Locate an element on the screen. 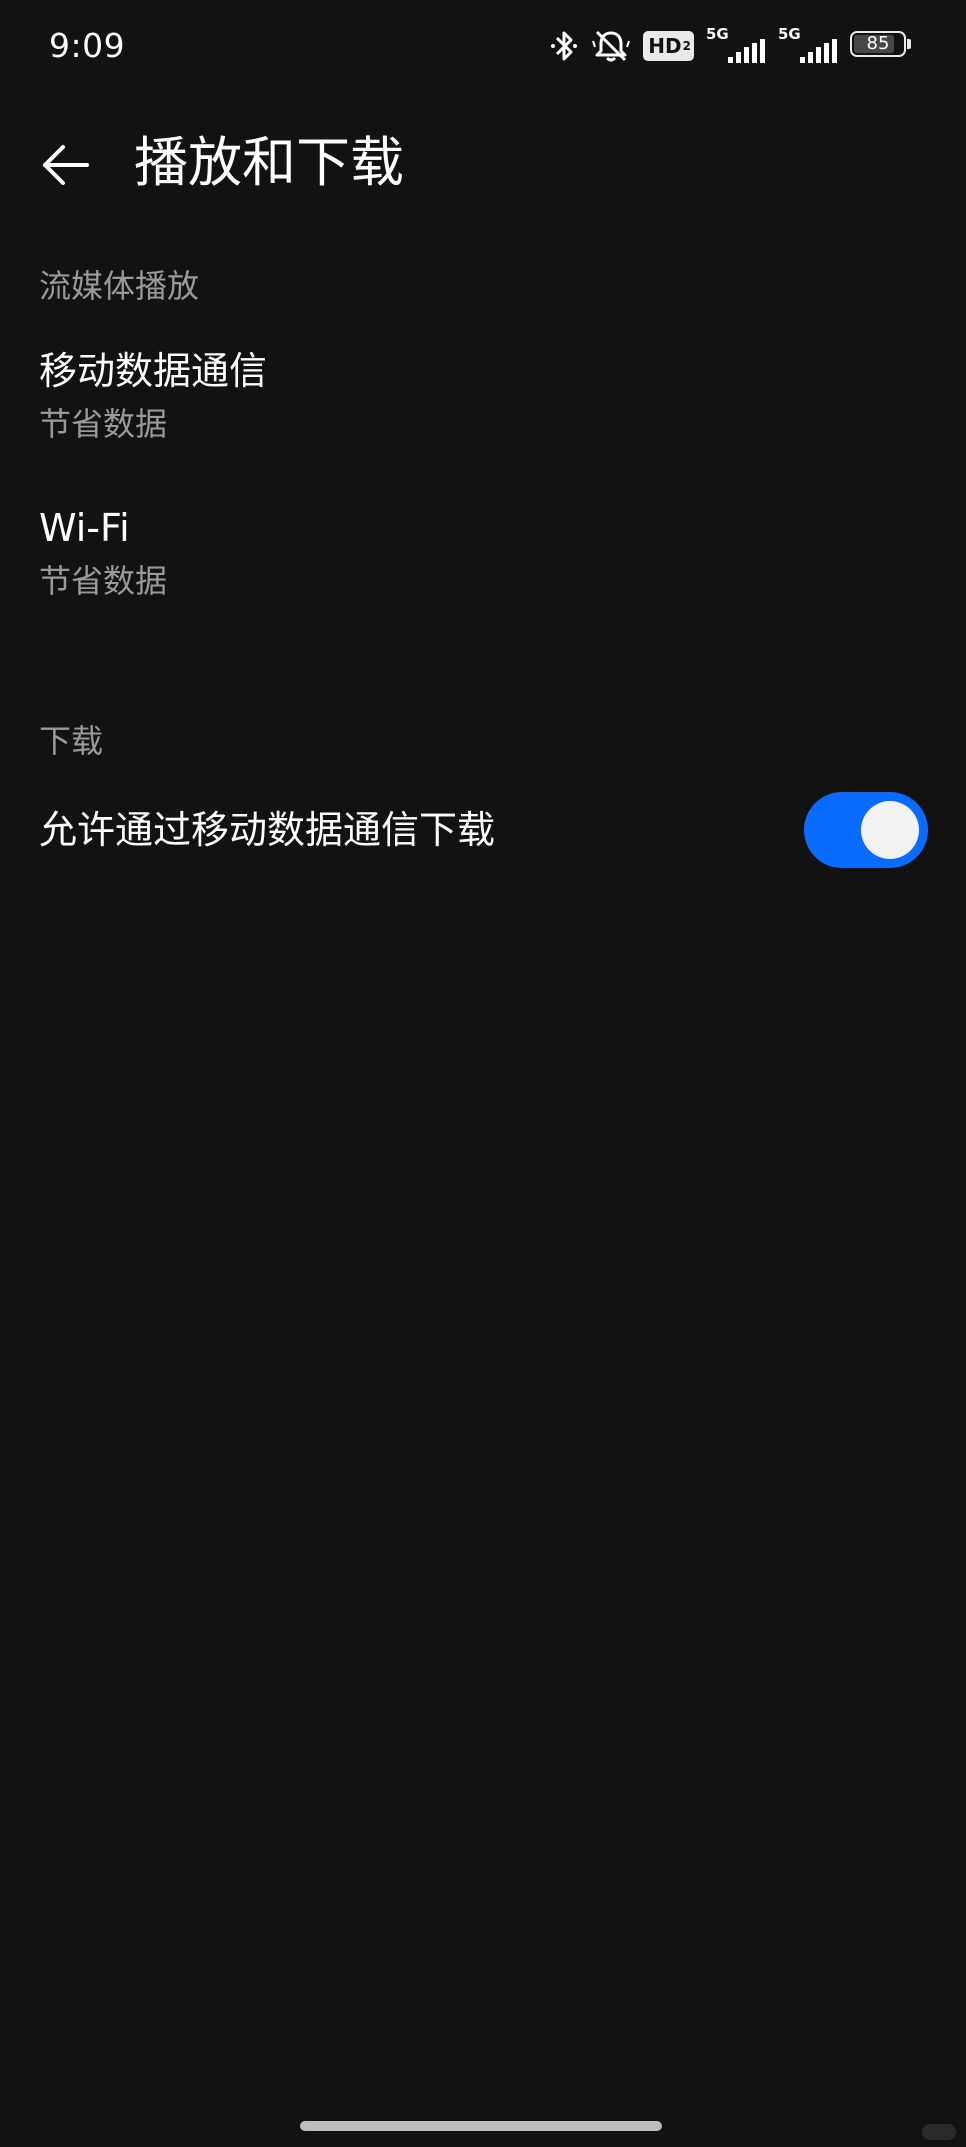 The width and height of the screenshot is (966, 2147). setting-mobile-data-streaming: 移动数据通信 节省数据 is located at coordinates (483, 401).